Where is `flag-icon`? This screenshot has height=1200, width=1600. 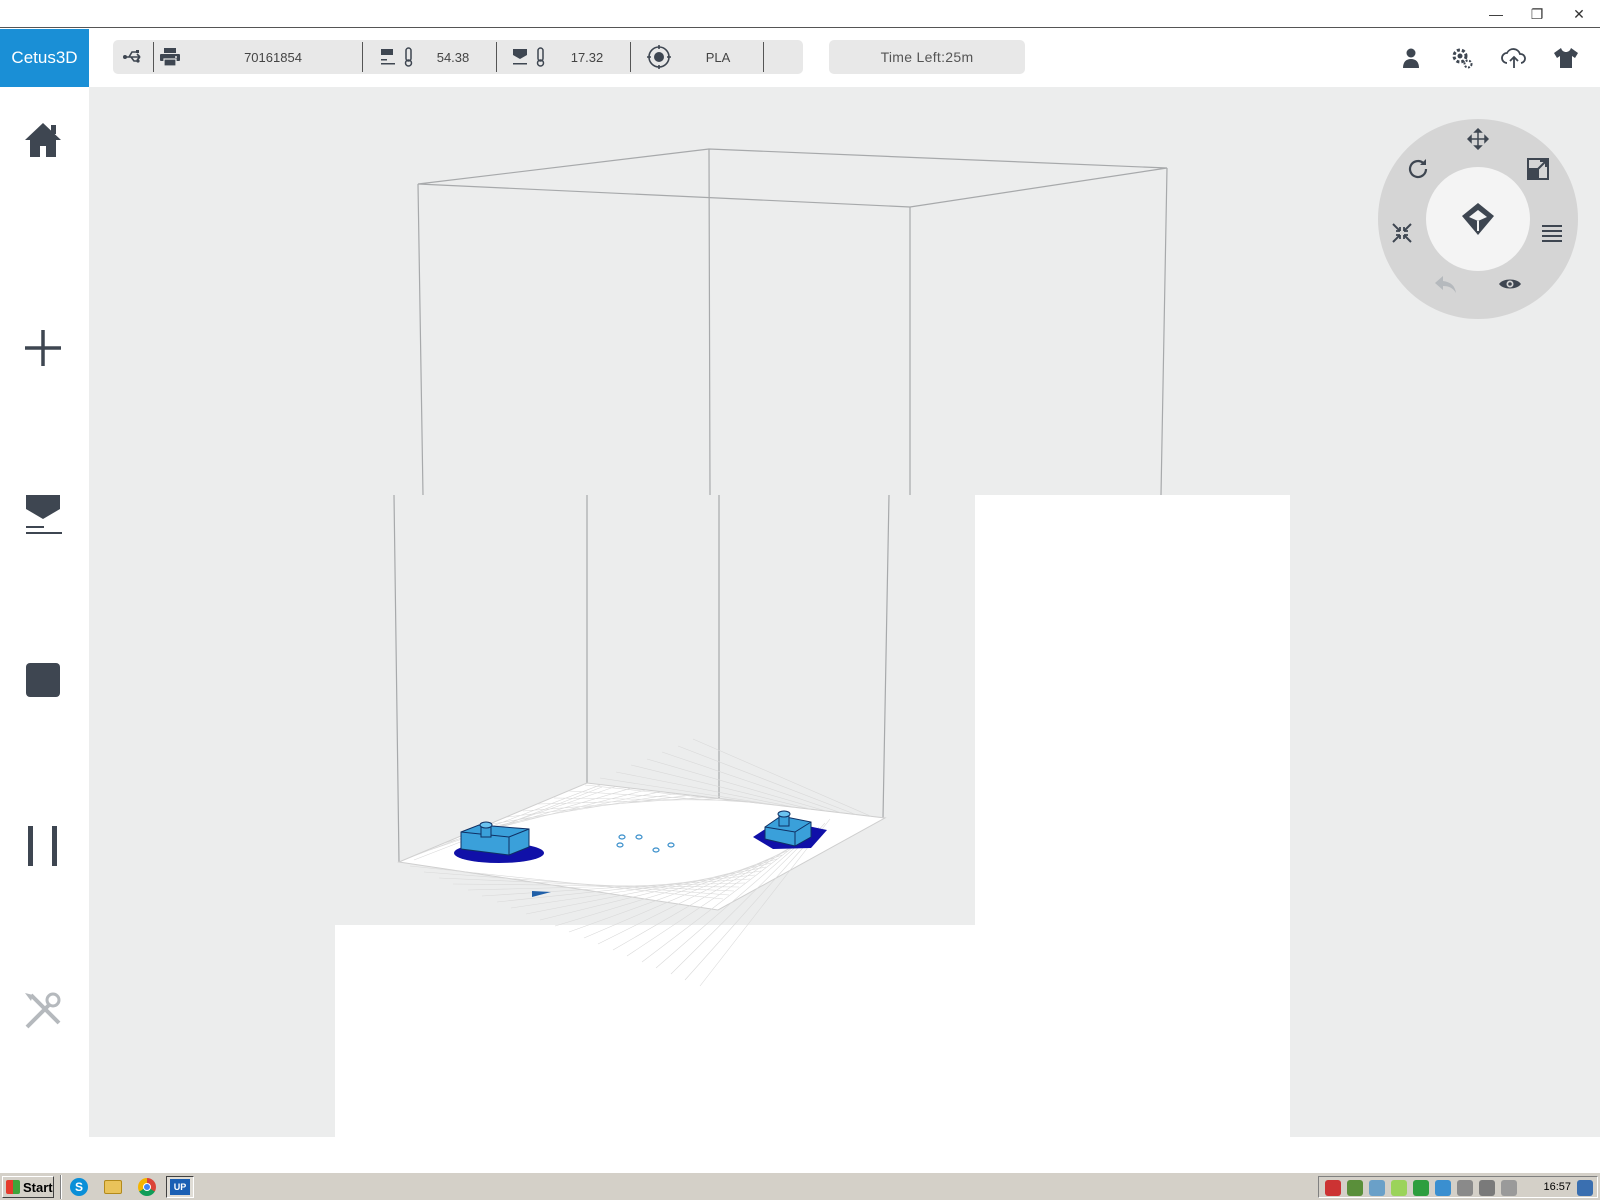
flag-icon is located at coordinates (1465, 1188).